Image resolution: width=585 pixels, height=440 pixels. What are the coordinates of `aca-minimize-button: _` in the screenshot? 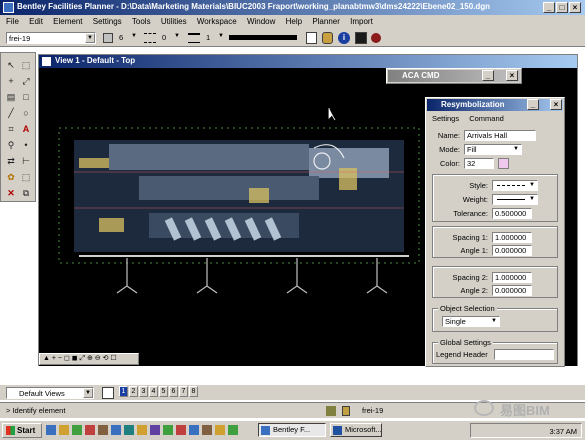 It's located at (488, 75).